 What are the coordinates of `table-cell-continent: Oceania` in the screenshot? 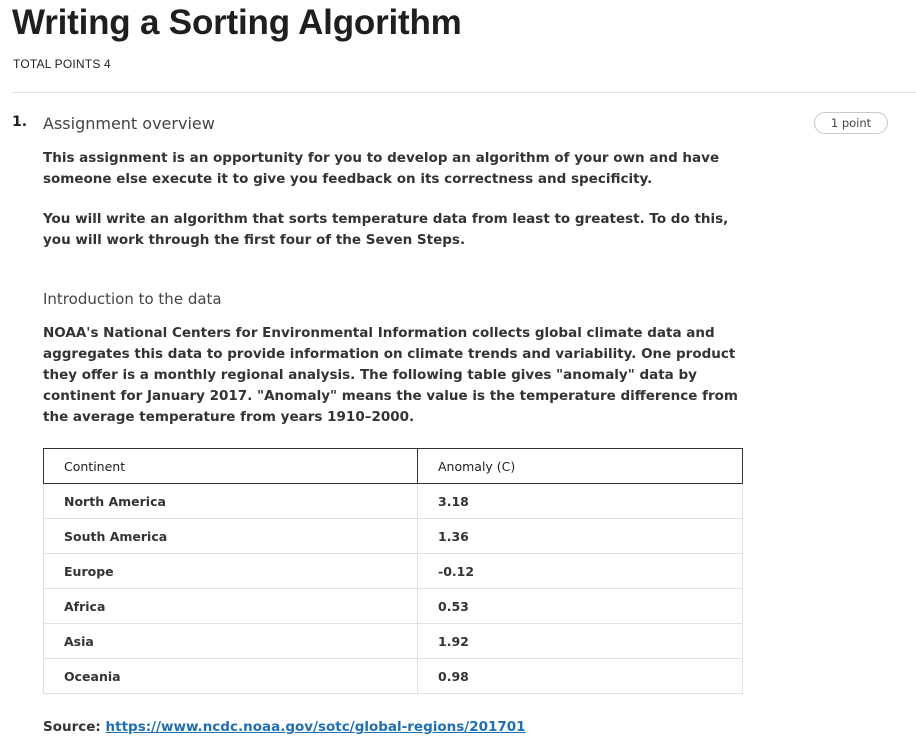 It's located at (230, 676).